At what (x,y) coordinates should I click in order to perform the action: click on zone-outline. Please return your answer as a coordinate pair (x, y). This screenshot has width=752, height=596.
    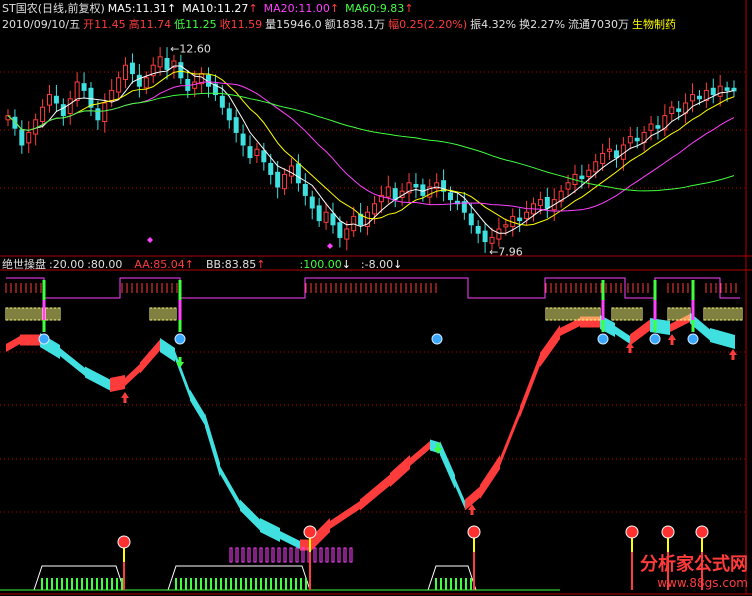
    Looking at the image, I should click on (239, 578).